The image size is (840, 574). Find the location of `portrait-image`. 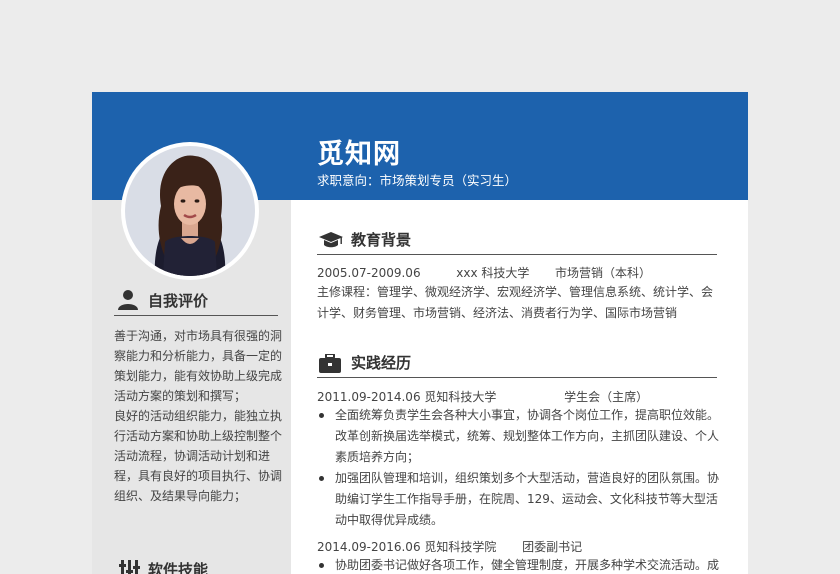

portrait-image is located at coordinates (190, 211).